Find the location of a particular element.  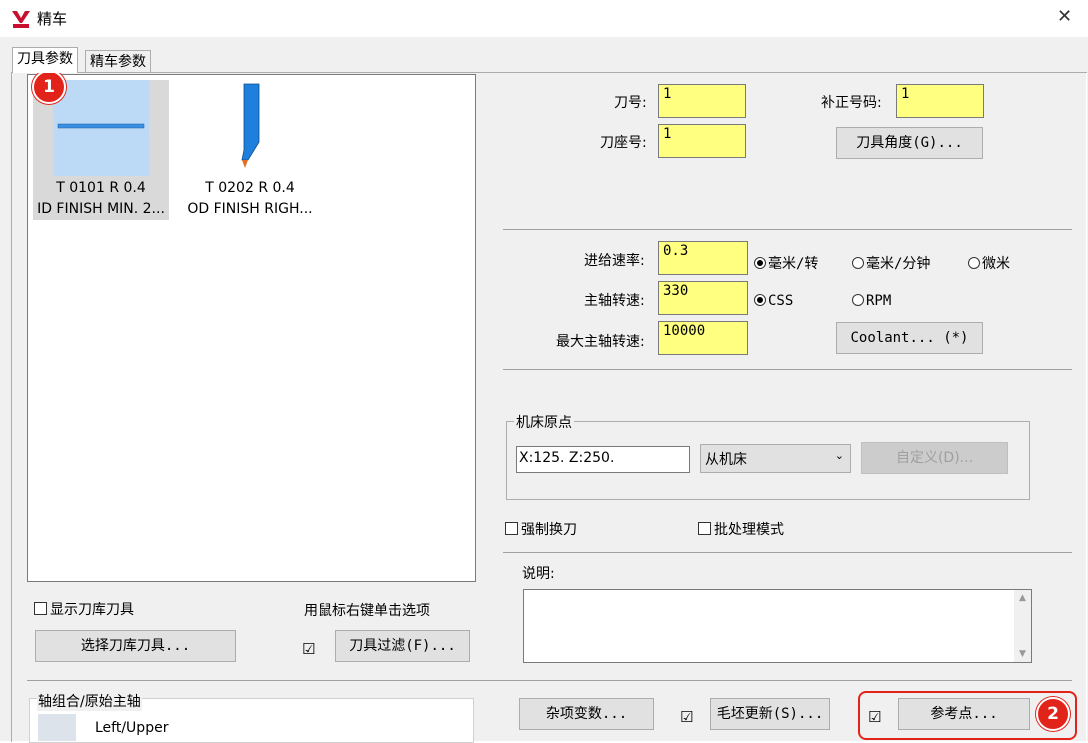

force-tool-change-checkbox: 强制换刀 is located at coordinates (541, 529).